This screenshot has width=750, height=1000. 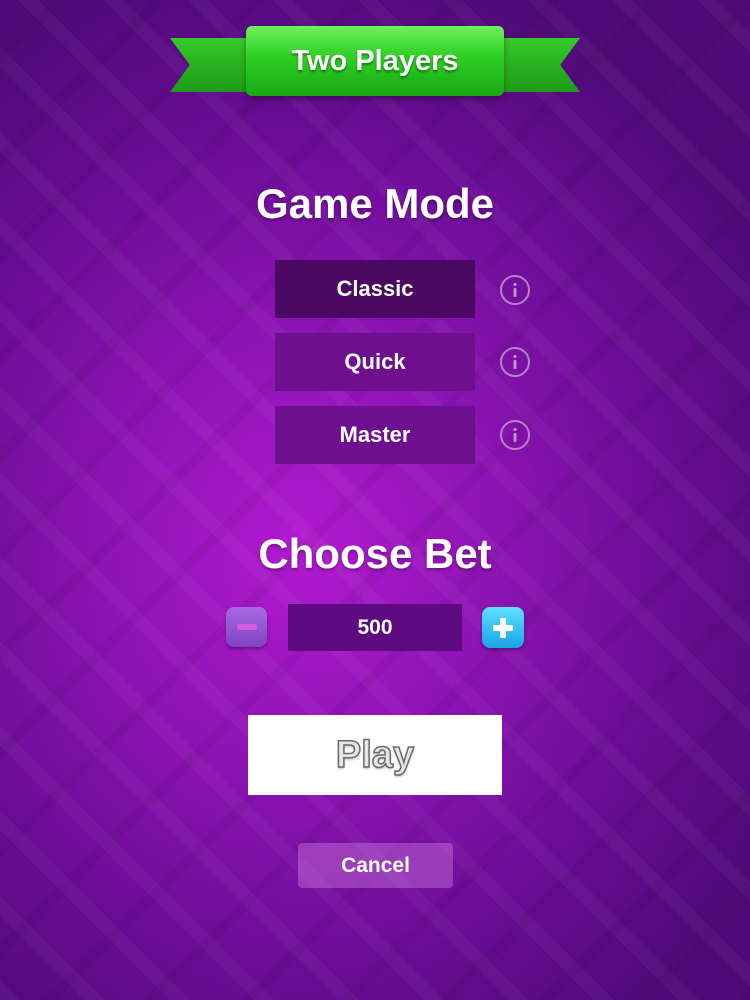 I want to click on game-mode-title: Game Mode, so click(x=375, y=203).